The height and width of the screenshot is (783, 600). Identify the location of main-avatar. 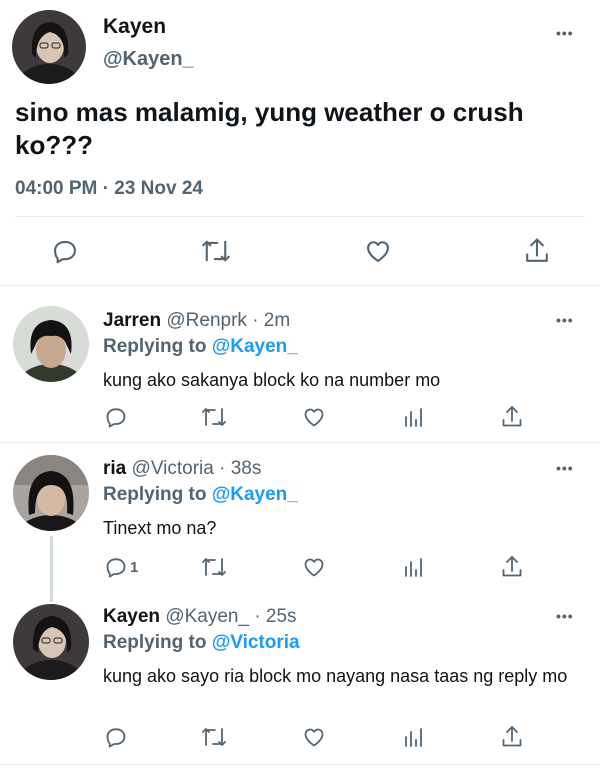
(49, 47).